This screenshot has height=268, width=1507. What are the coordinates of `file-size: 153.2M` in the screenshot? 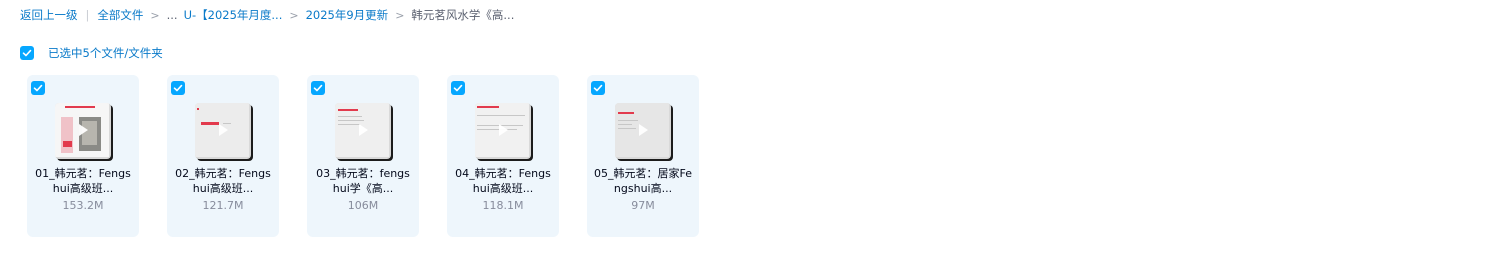 It's located at (83, 205).